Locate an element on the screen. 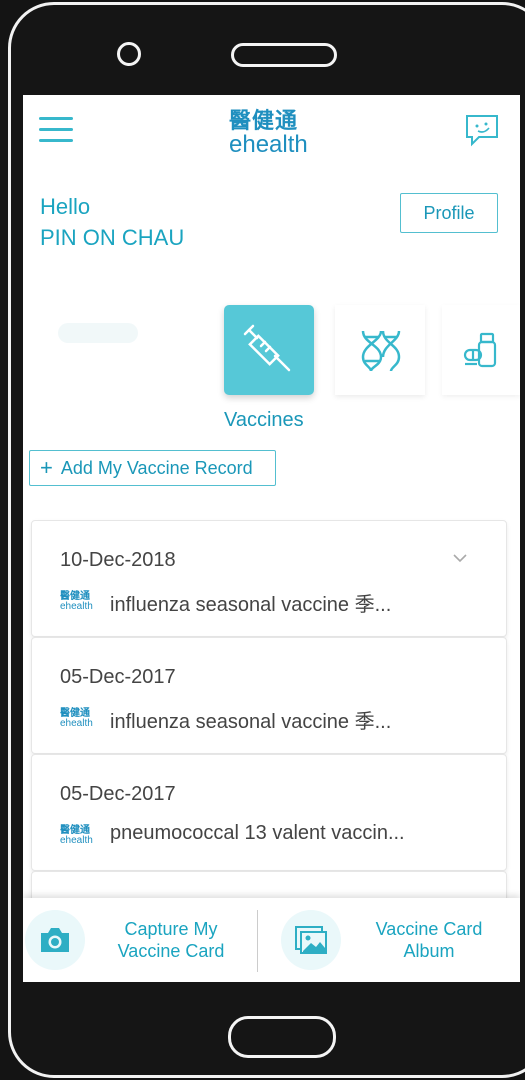 The height and width of the screenshot is (1080, 525). record-date: 10-Dec-2018 is located at coordinates (118, 560).